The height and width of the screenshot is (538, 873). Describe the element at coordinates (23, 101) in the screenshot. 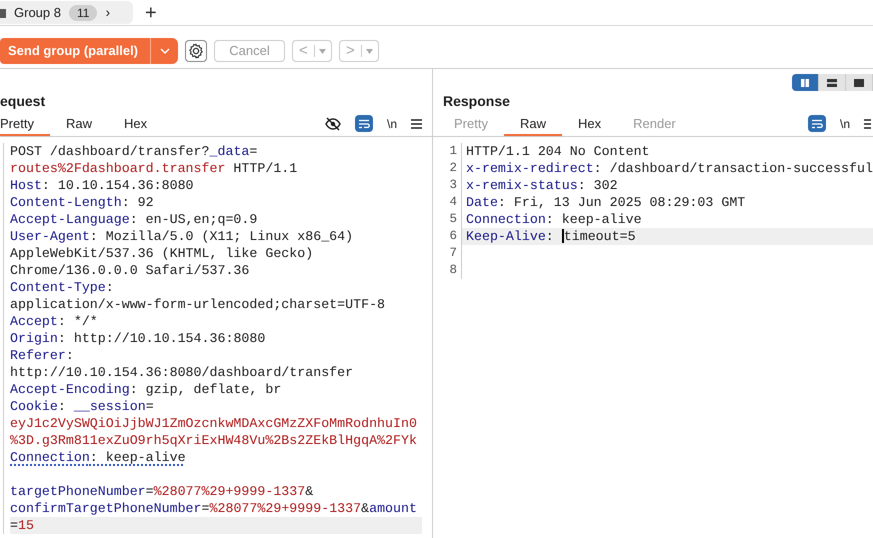

I see `panel-title: equest` at that location.